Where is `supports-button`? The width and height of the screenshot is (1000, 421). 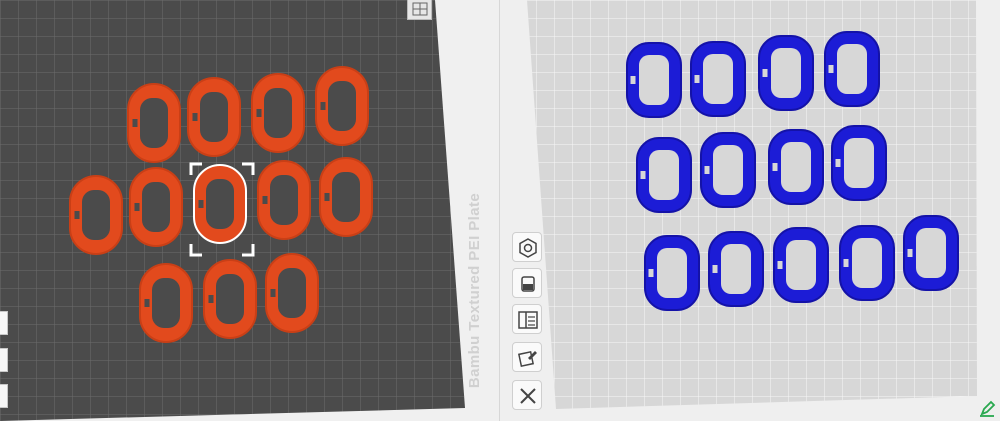
supports-button is located at coordinates (527, 283).